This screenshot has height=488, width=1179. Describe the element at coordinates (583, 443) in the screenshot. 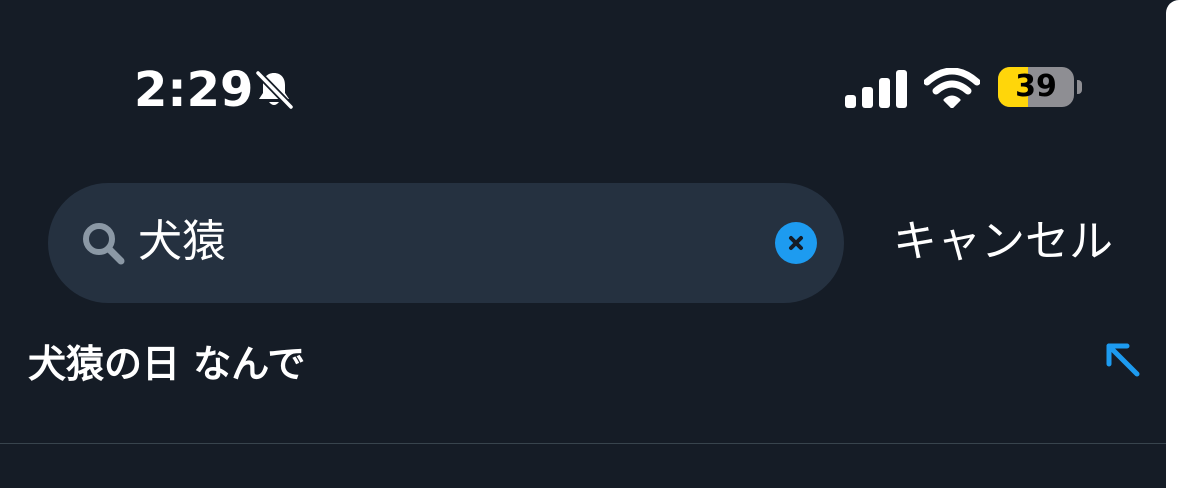

I see `divider` at that location.